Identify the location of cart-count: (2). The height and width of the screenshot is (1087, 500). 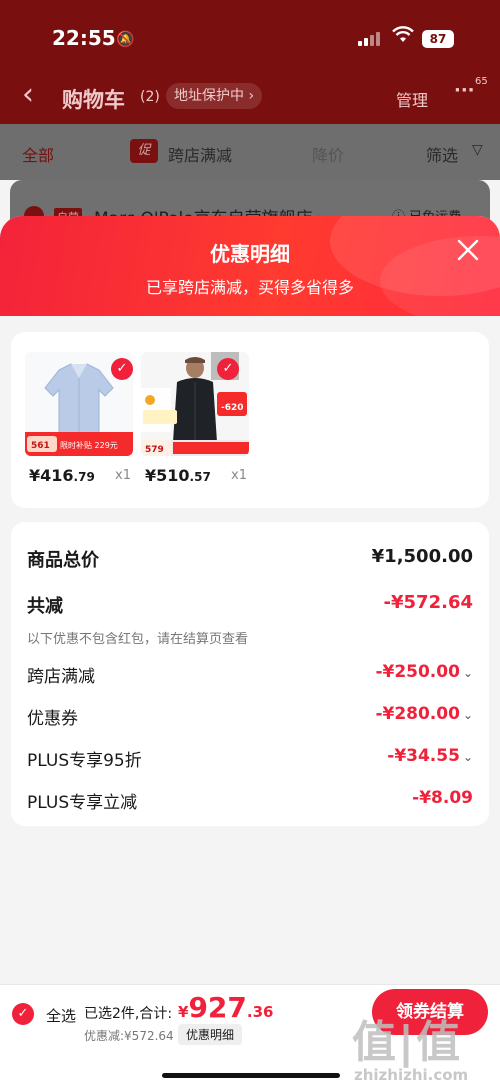
(150, 97).